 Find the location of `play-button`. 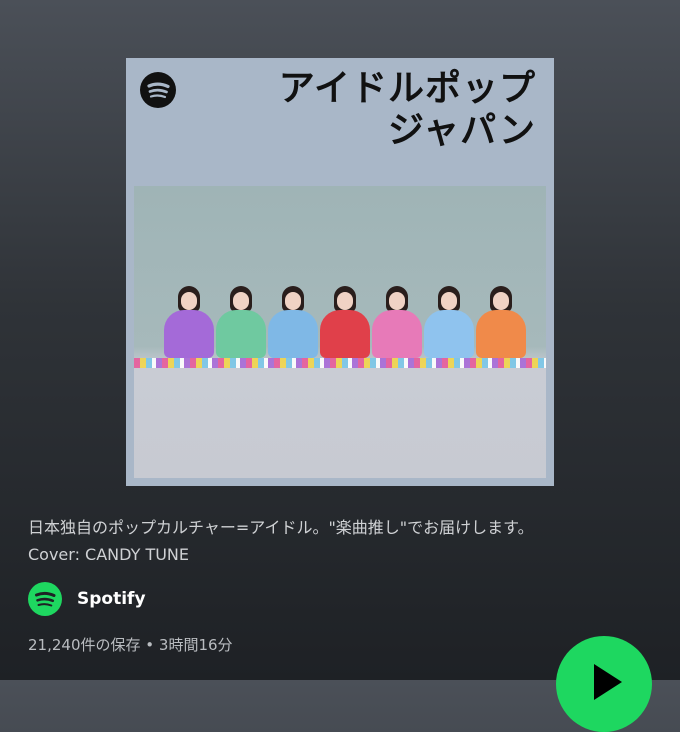

play-button is located at coordinates (604, 684).